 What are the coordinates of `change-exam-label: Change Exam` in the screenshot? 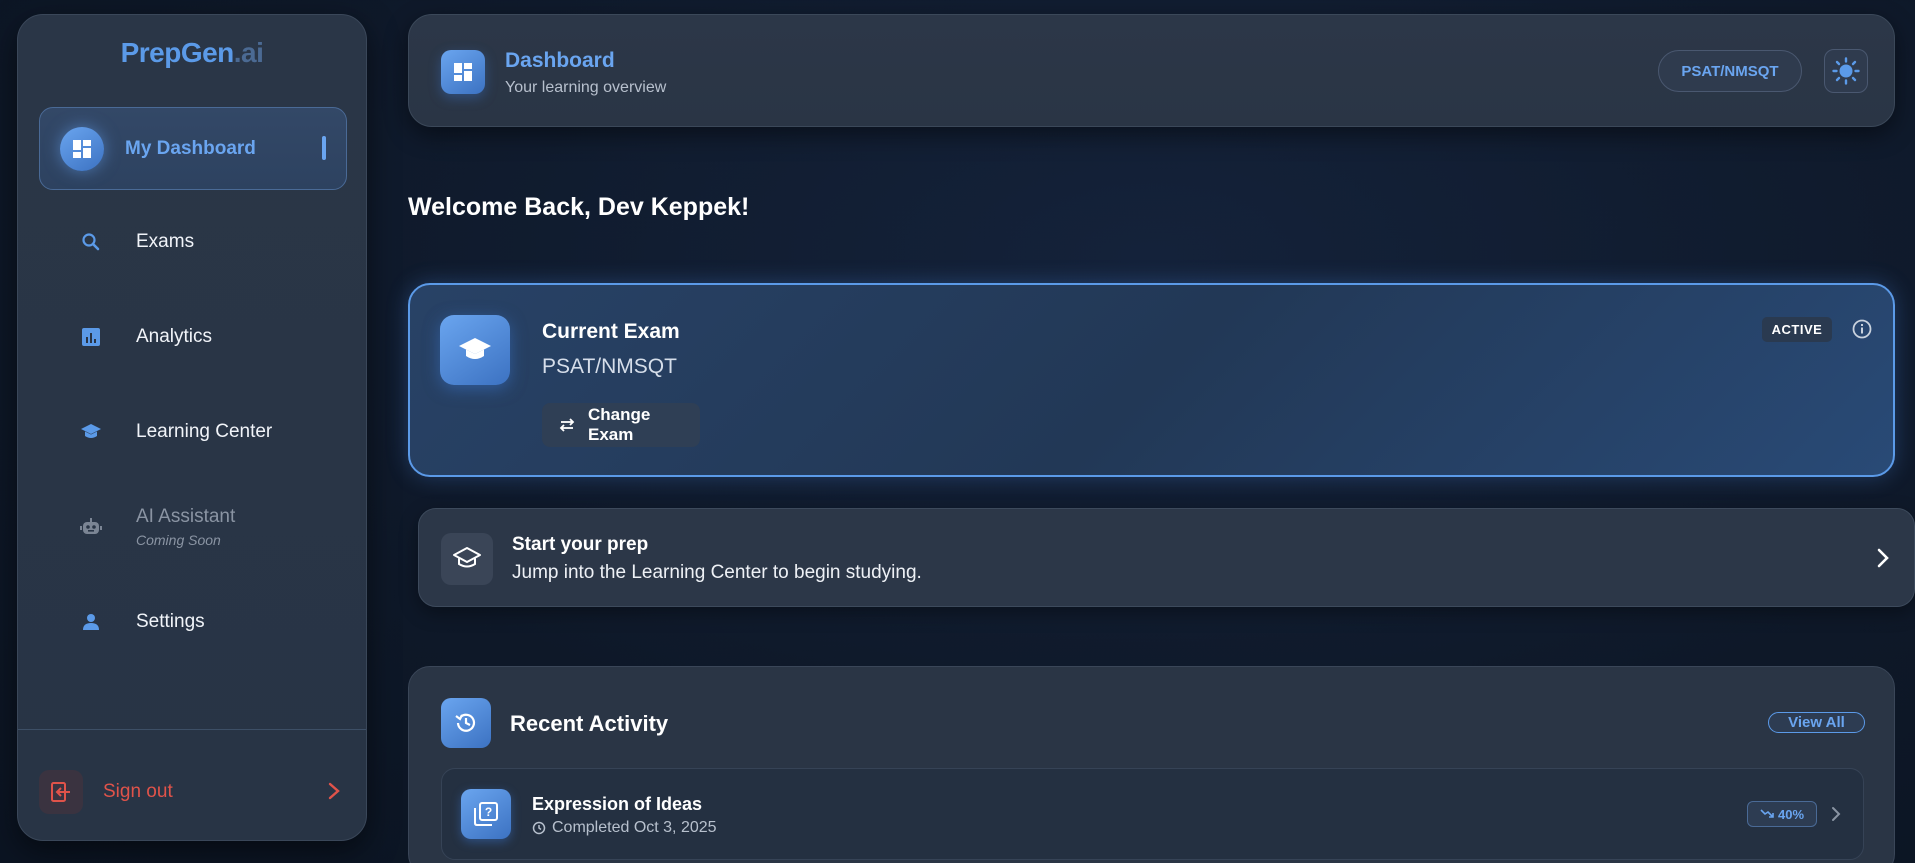 It's located at (619, 424).